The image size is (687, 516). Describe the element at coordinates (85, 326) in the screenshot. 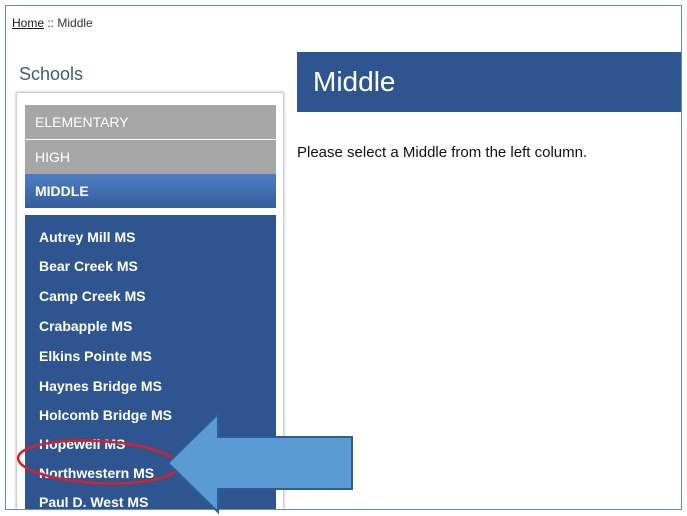

I see `school-item: Crabapple MS` at that location.